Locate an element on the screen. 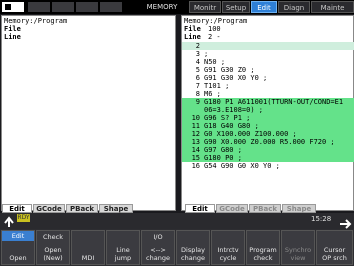 The height and width of the screenshot is (266, 354). softkey-8: Program check is located at coordinates (263, 247).